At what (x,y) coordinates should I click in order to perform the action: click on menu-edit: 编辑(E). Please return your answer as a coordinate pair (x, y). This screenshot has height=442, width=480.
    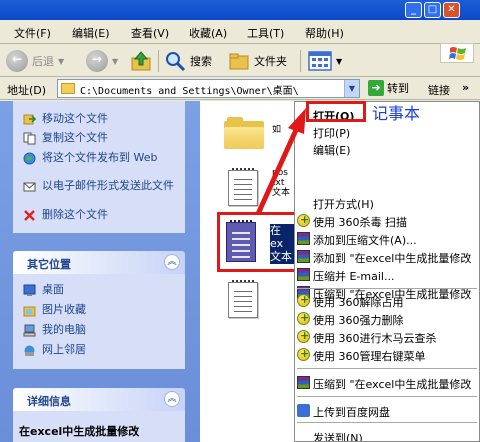
    Looking at the image, I should click on (91, 33).